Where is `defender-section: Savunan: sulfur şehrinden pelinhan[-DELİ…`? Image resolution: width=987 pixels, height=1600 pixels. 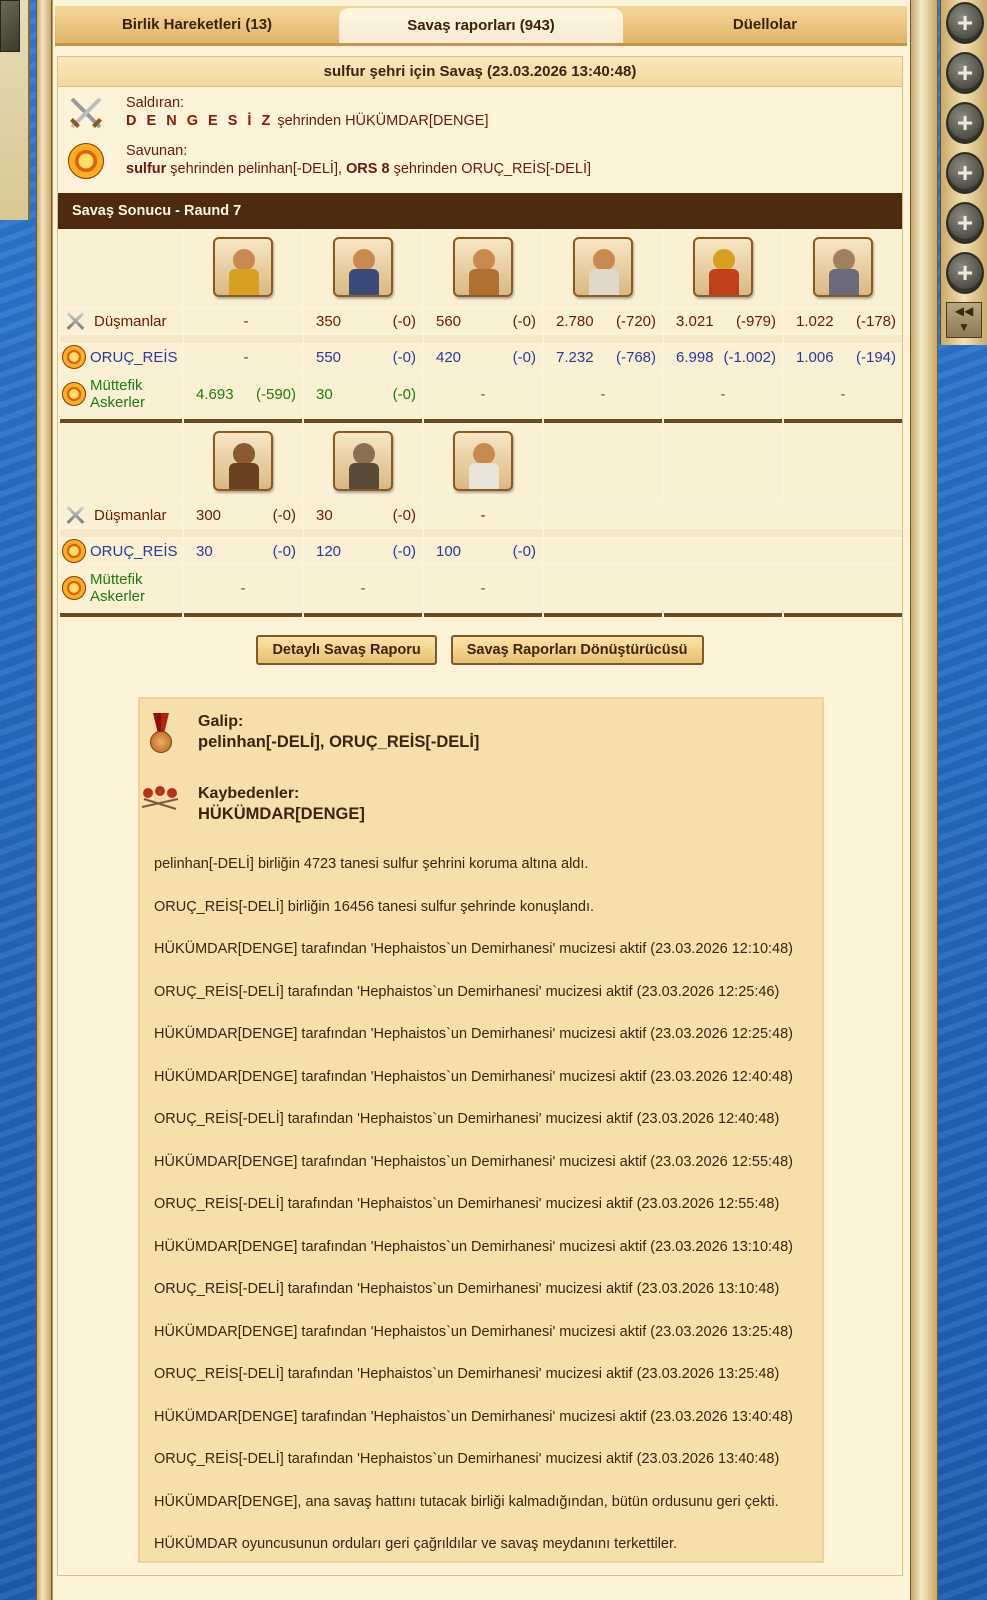
defender-section: Savunan: sulfur şehrinden pelinhan[-DELİ… is located at coordinates (480, 159).